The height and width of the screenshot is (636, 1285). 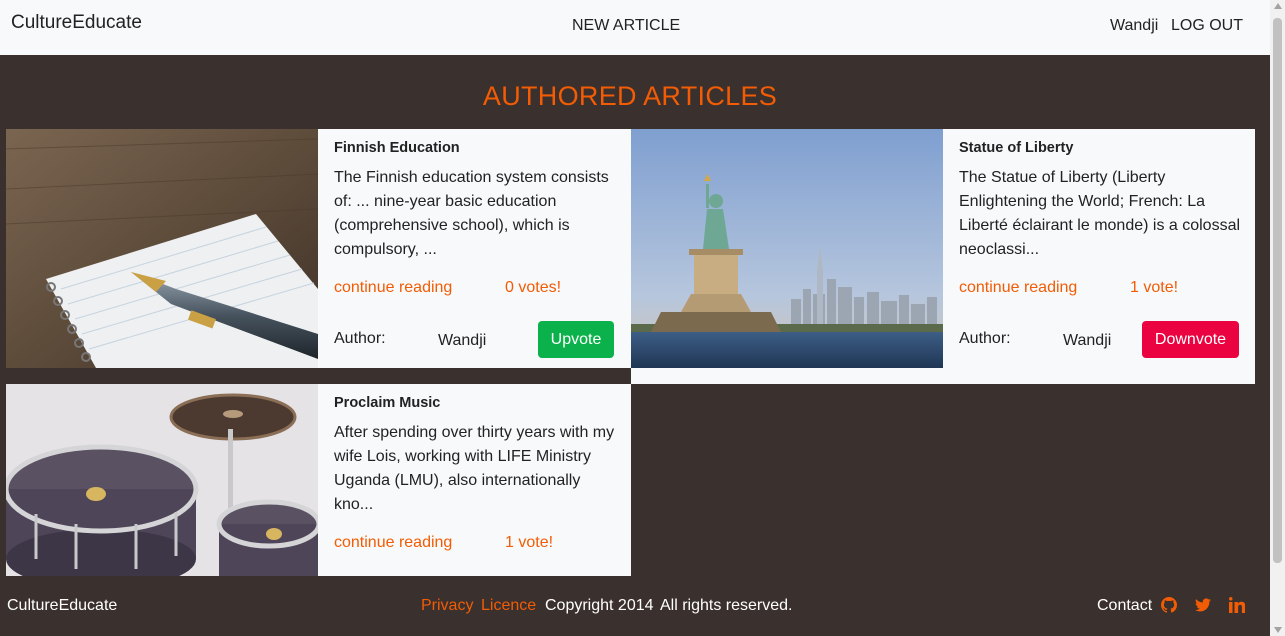 What do you see at coordinates (1125, 605) in the screenshot?
I see `contact-label: Contact` at bounding box center [1125, 605].